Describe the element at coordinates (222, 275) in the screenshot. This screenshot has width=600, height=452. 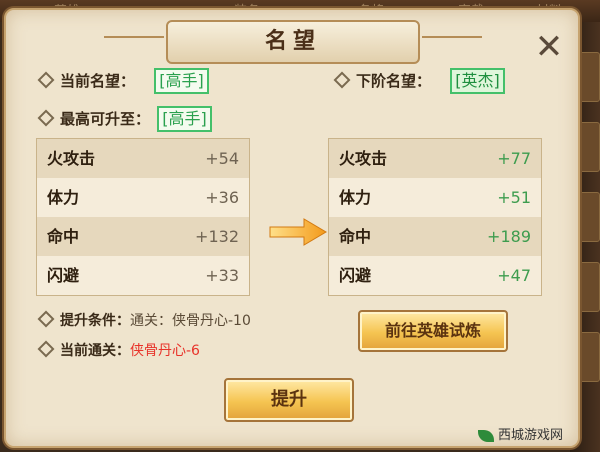
I see `stat-value: +33` at that location.